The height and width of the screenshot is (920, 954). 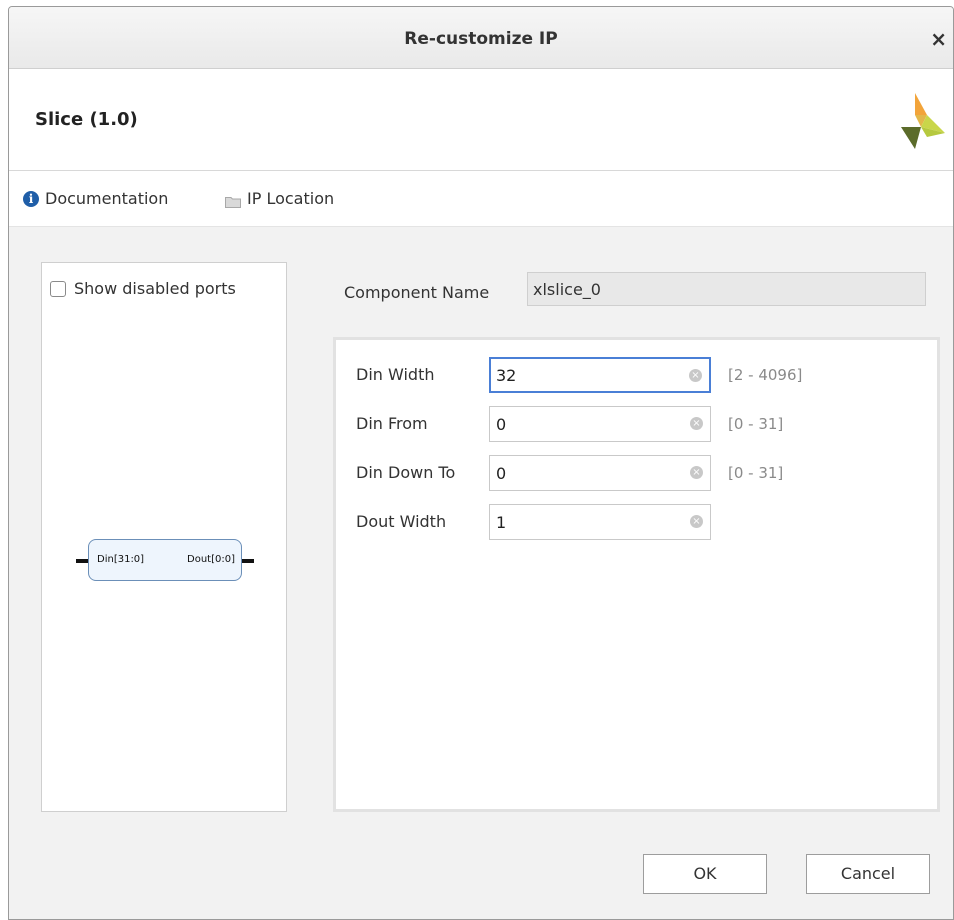 I want to click on param-row-din-from: Din From 0 × [0 - 31], so click(x=636, y=424).